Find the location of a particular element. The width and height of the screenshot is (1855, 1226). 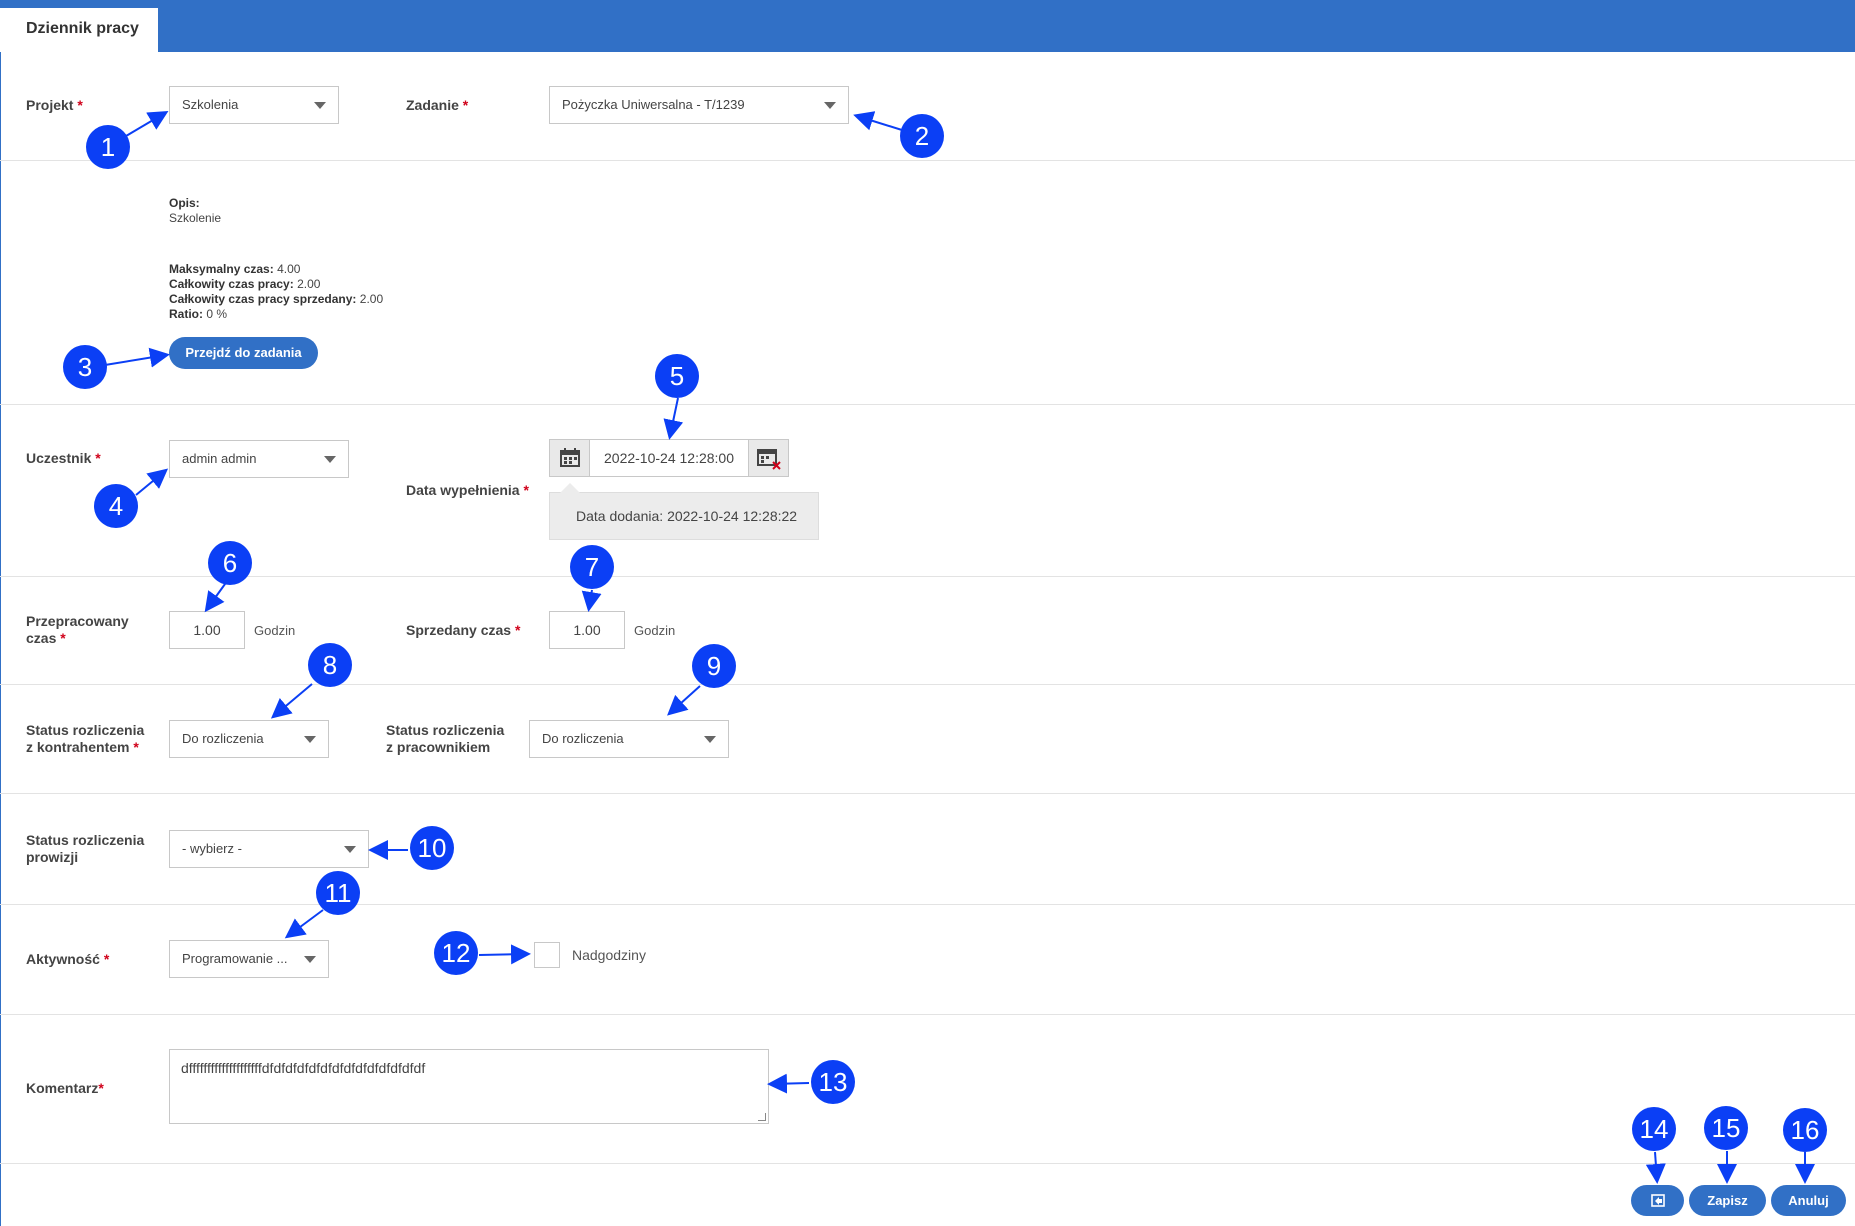

callout-10: 10 is located at coordinates (432, 848).